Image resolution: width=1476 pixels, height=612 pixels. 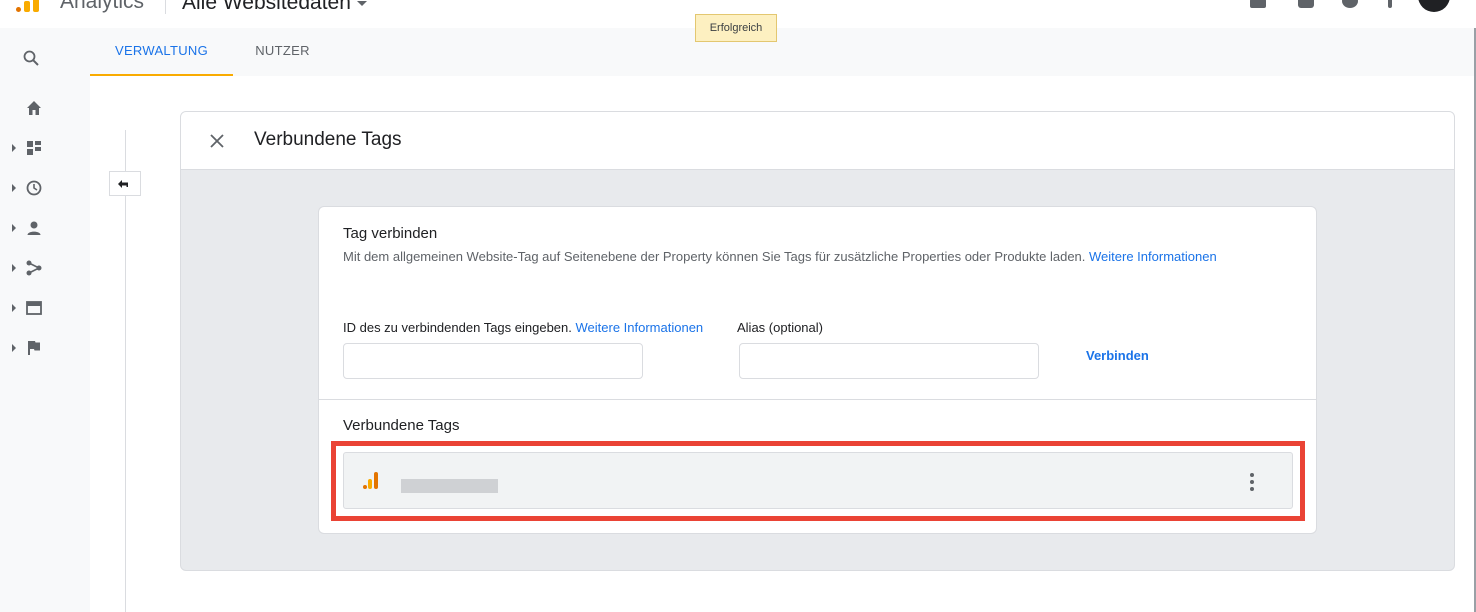 I want to click on header-divider, so click(x=165, y=7).